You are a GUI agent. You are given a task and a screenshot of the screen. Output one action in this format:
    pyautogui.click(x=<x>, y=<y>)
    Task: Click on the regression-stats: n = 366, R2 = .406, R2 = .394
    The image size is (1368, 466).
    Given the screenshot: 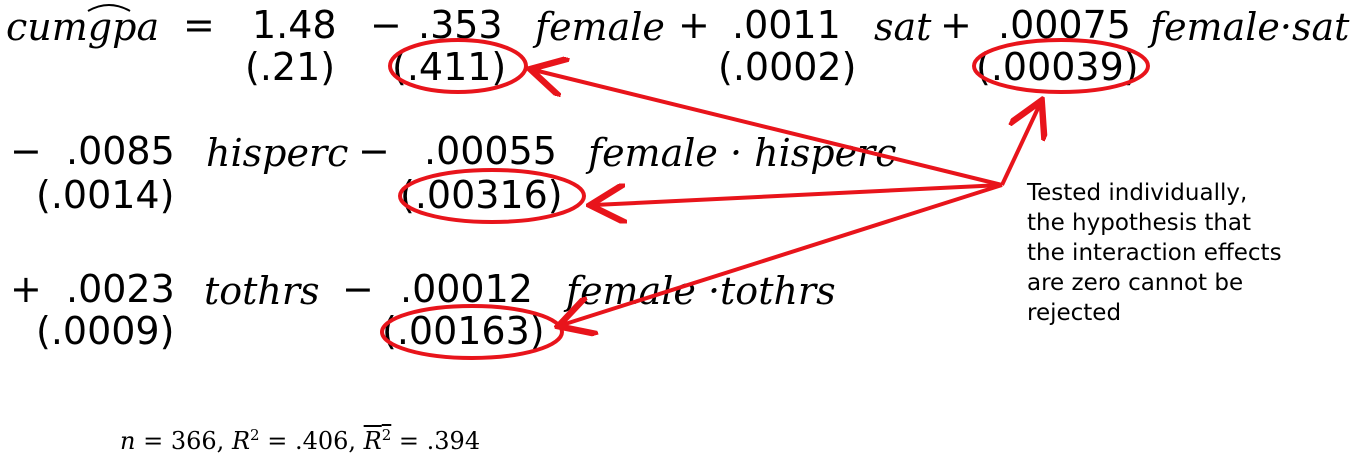 What is the action you would take?
    pyautogui.click(x=300, y=440)
    